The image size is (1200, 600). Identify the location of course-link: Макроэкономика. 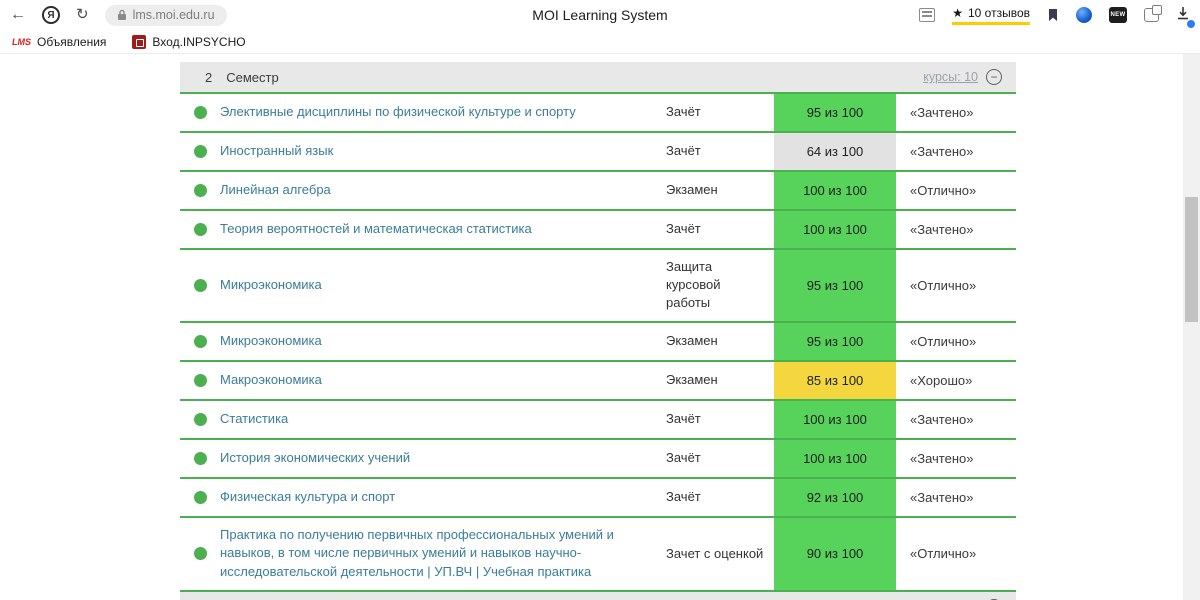
(443, 380).